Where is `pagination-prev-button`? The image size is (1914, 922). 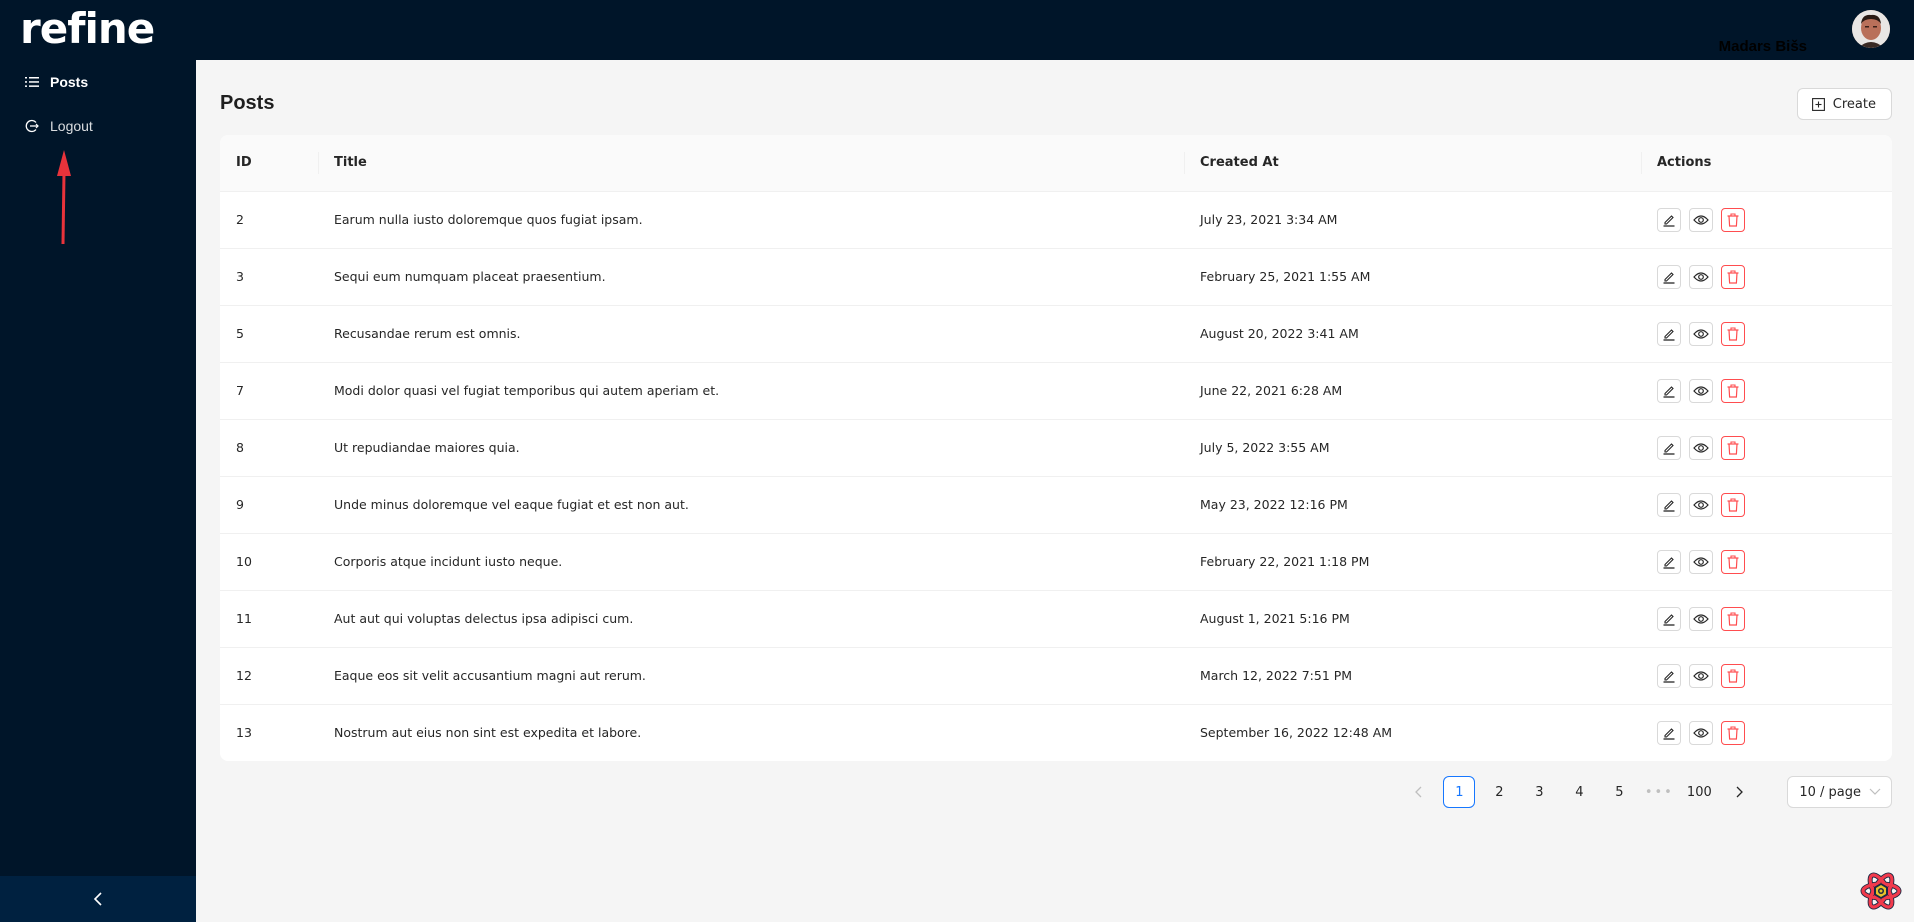
pagination-prev-button is located at coordinates (1419, 792).